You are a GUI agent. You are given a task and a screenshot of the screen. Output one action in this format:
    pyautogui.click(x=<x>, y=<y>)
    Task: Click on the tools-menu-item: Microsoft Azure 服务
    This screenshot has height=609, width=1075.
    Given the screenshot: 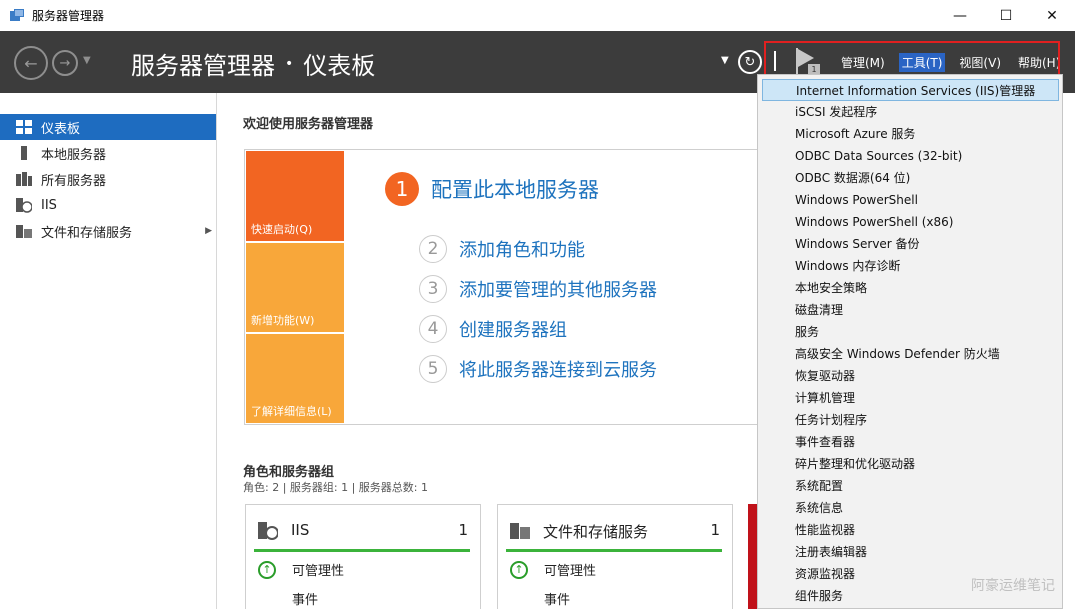 What is the action you would take?
    pyautogui.click(x=910, y=134)
    